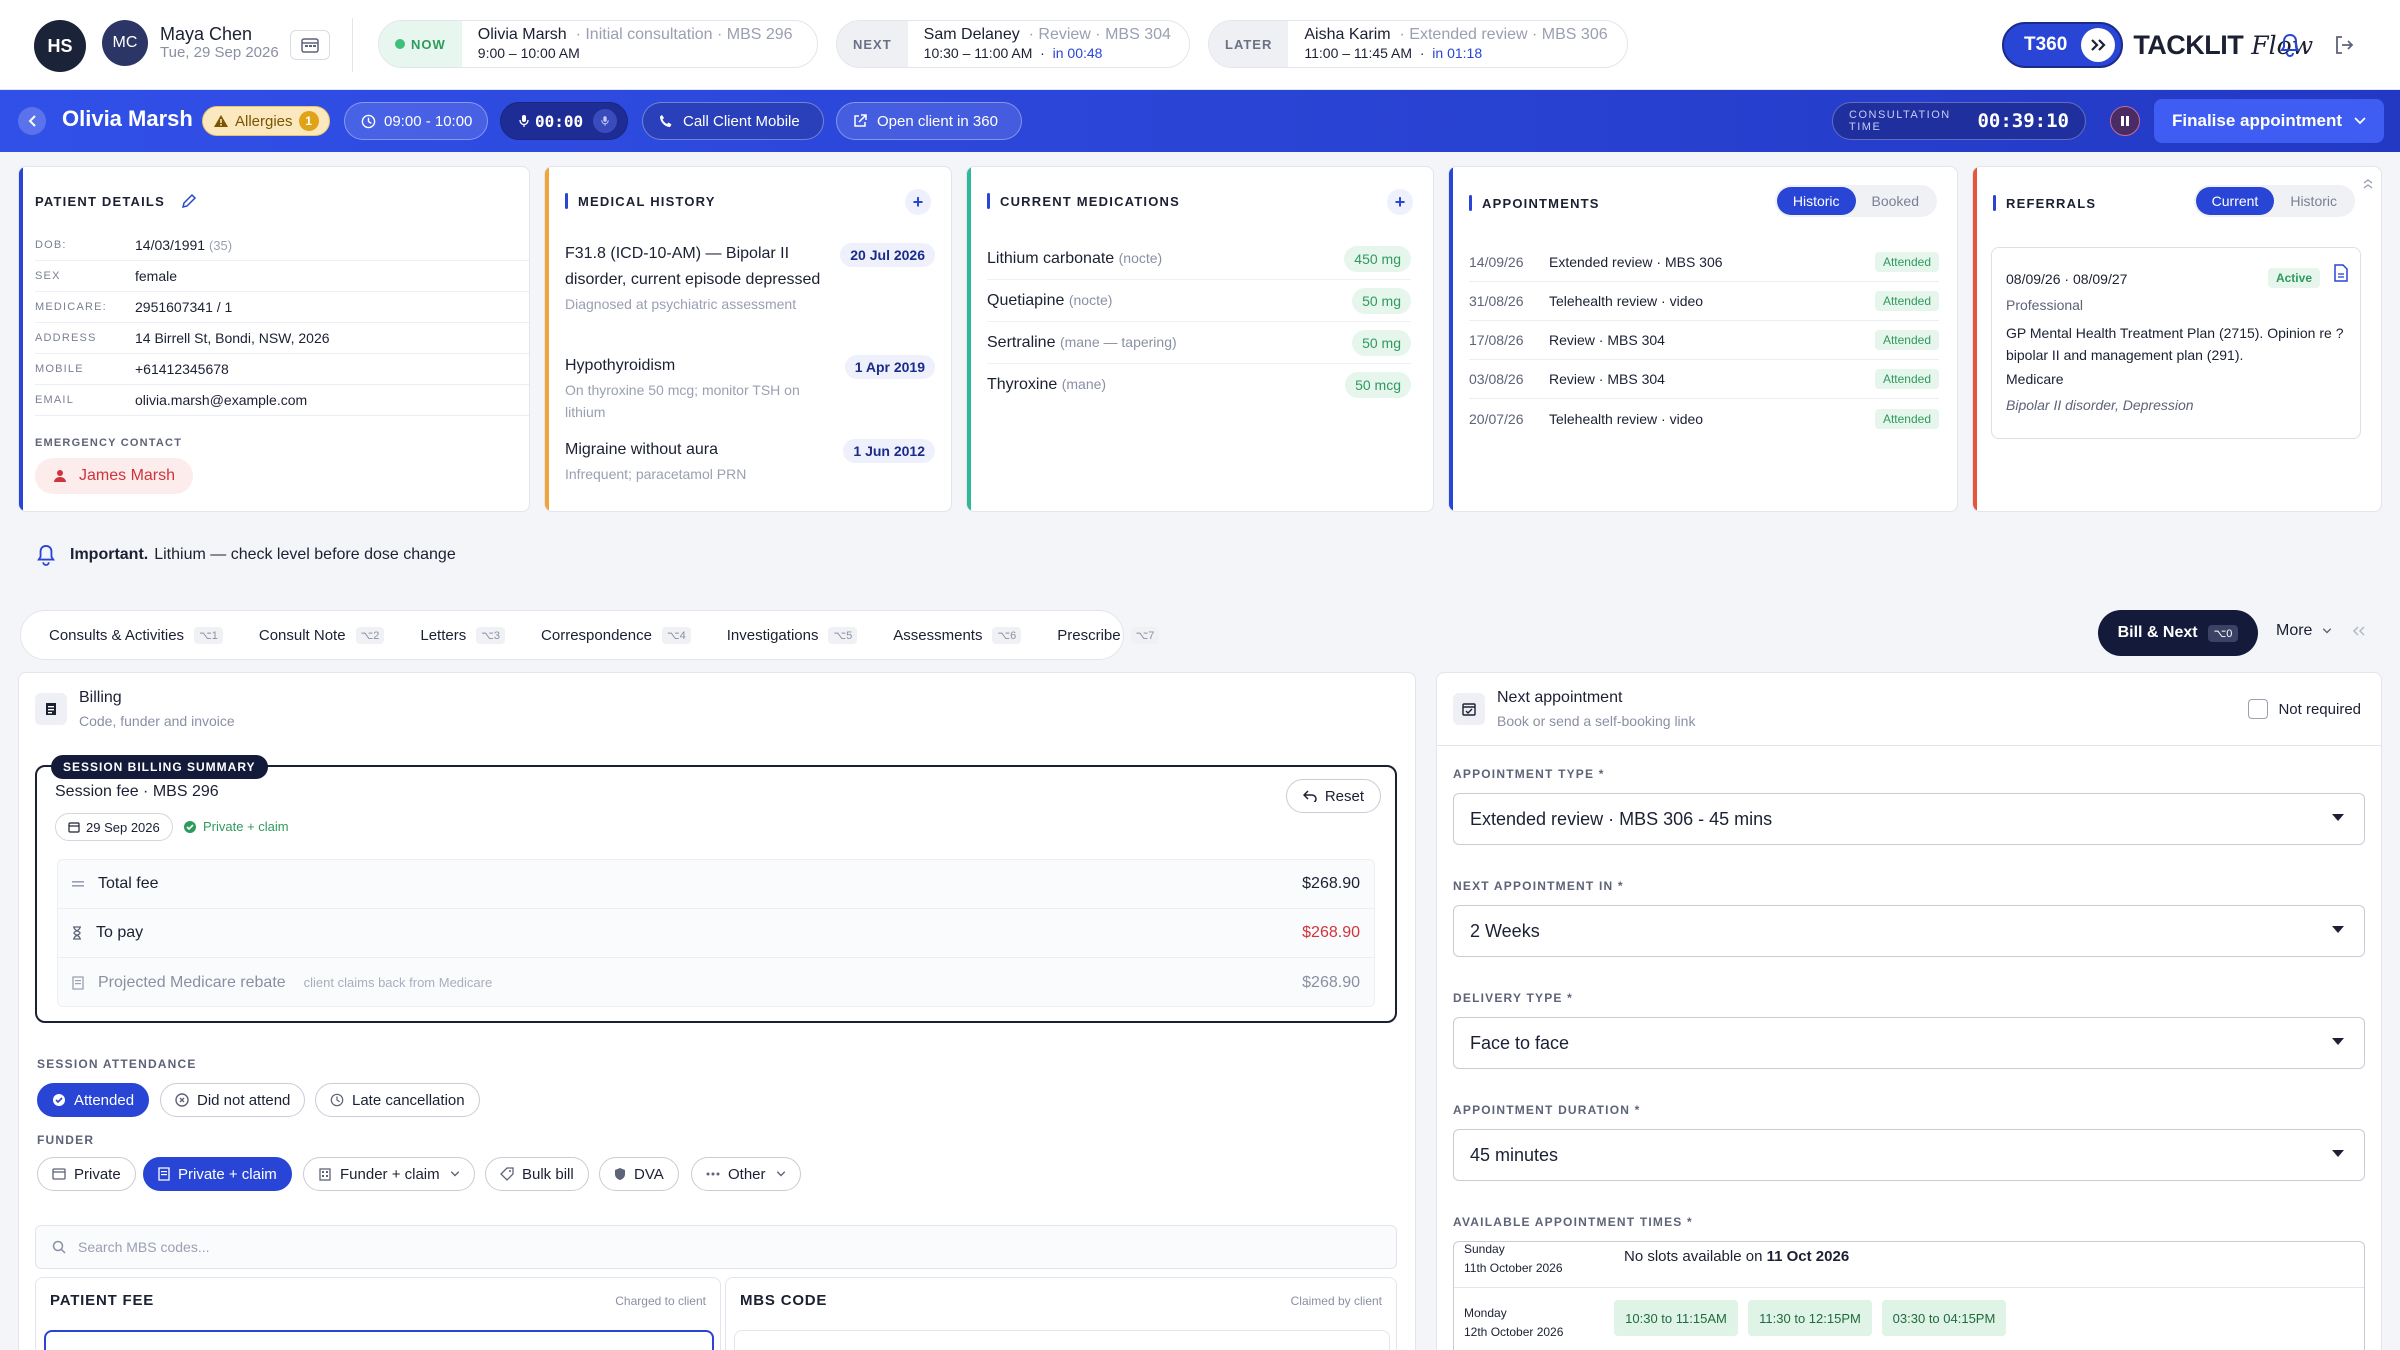 The width and height of the screenshot is (2400, 1350). I want to click on to-pay-row: To pay $268.90, so click(716, 933).